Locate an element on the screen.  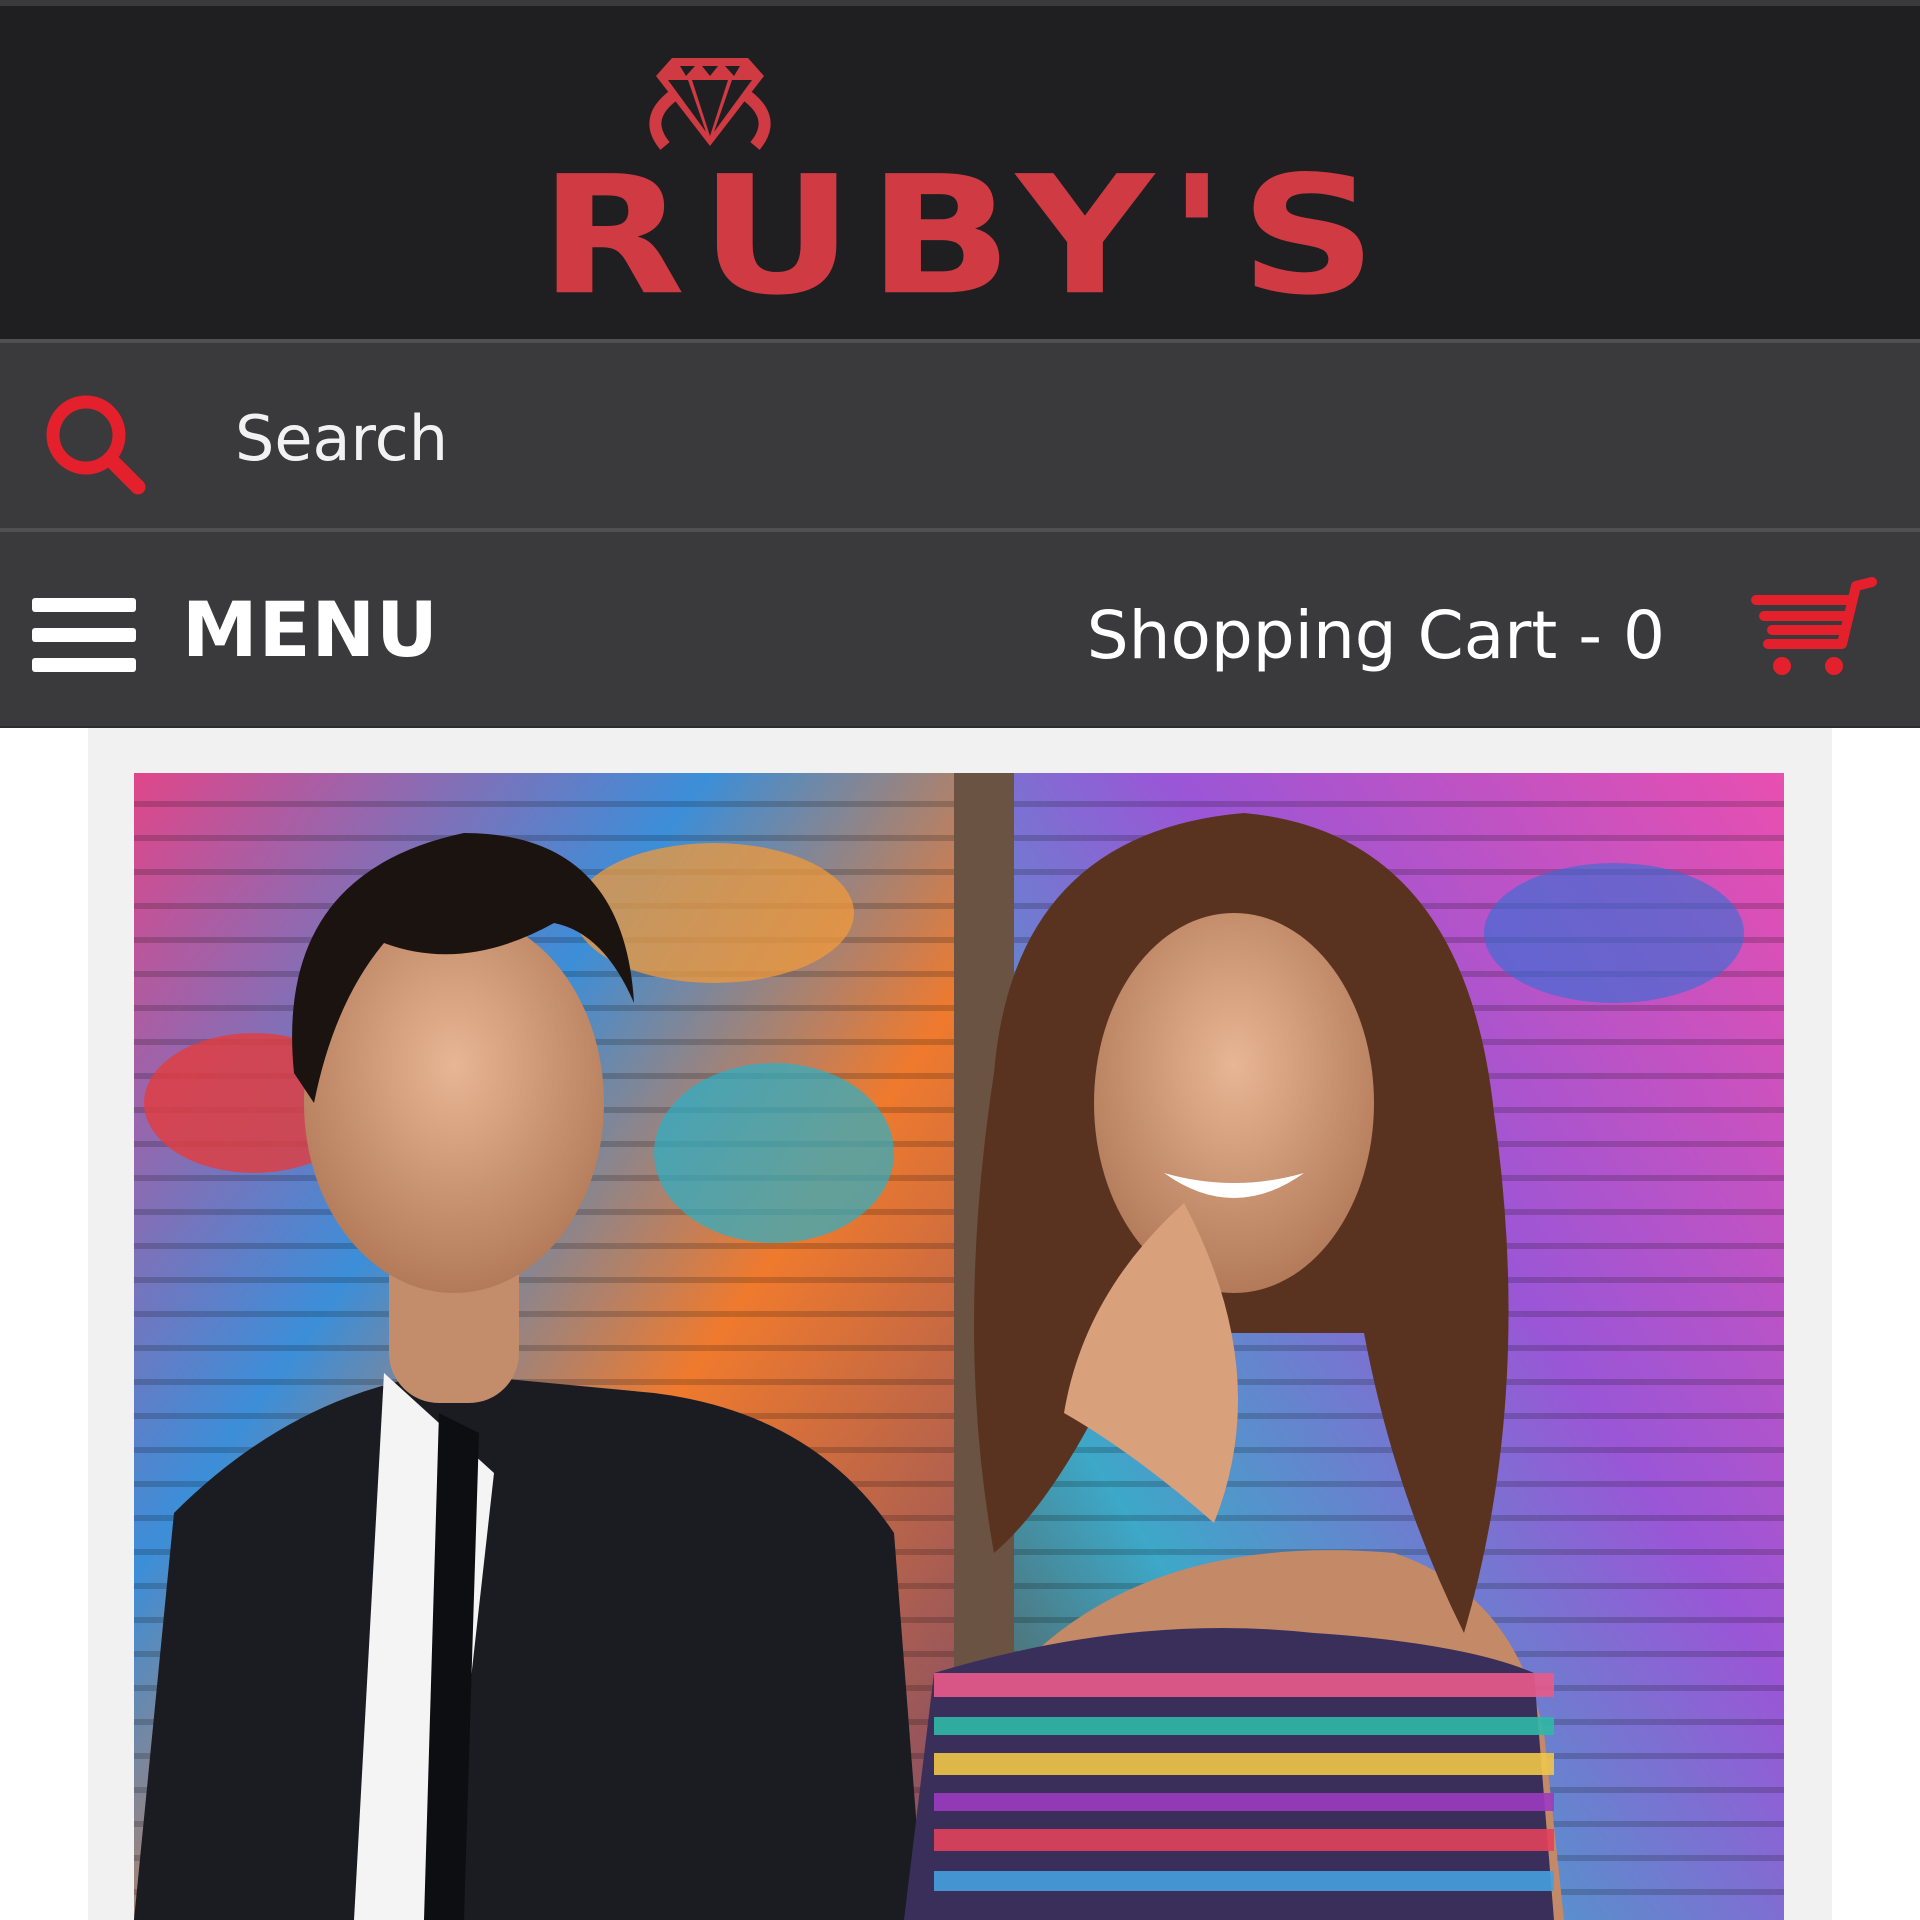
search-input is located at coordinates (1045, 438).